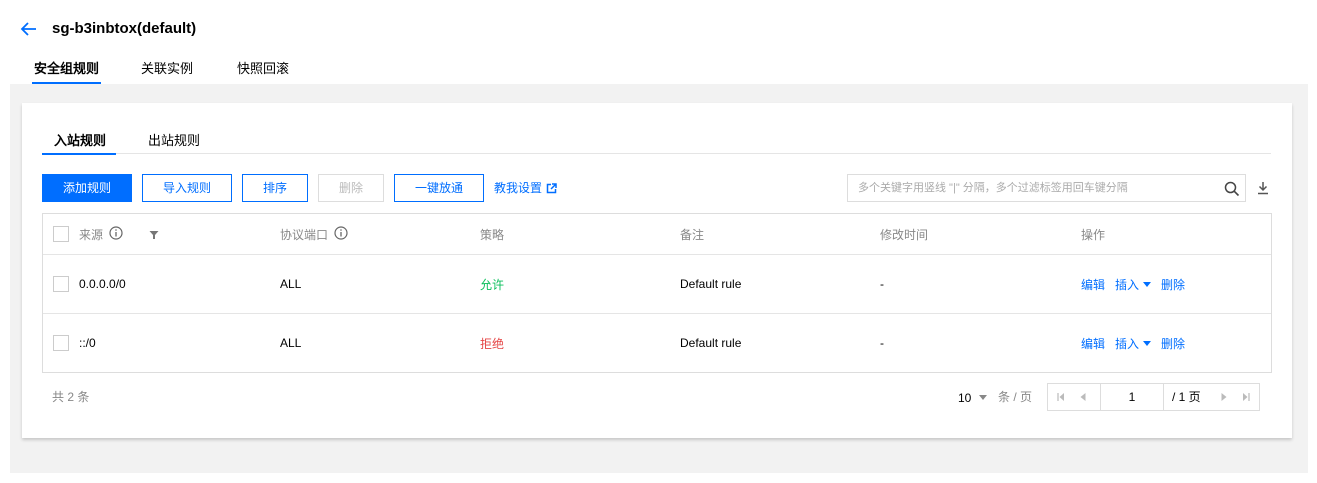  What do you see at coordinates (29, 29) in the screenshot?
I see `back-arrow-icon` at bounding box center [29, 29].